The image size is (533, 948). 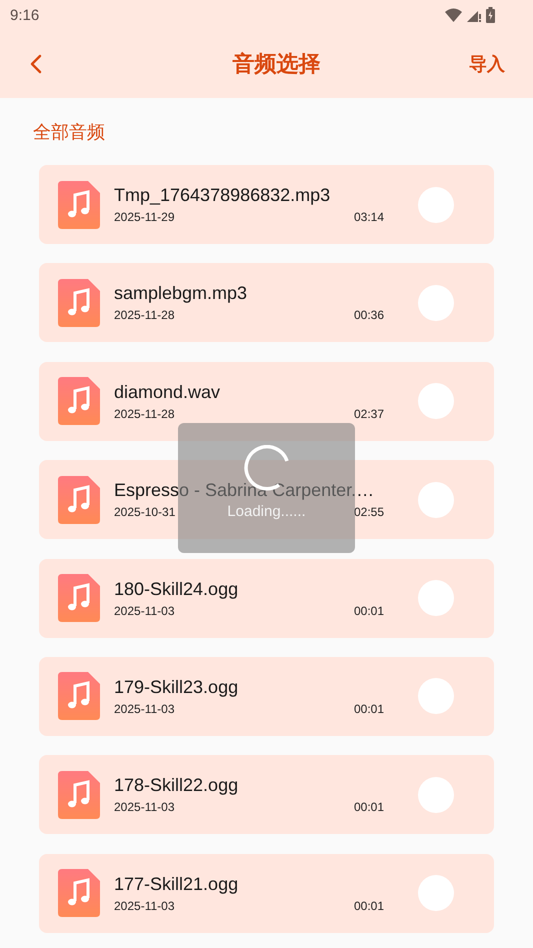 I want to click on file-duration: 03:14, so click(x=369, y=217).